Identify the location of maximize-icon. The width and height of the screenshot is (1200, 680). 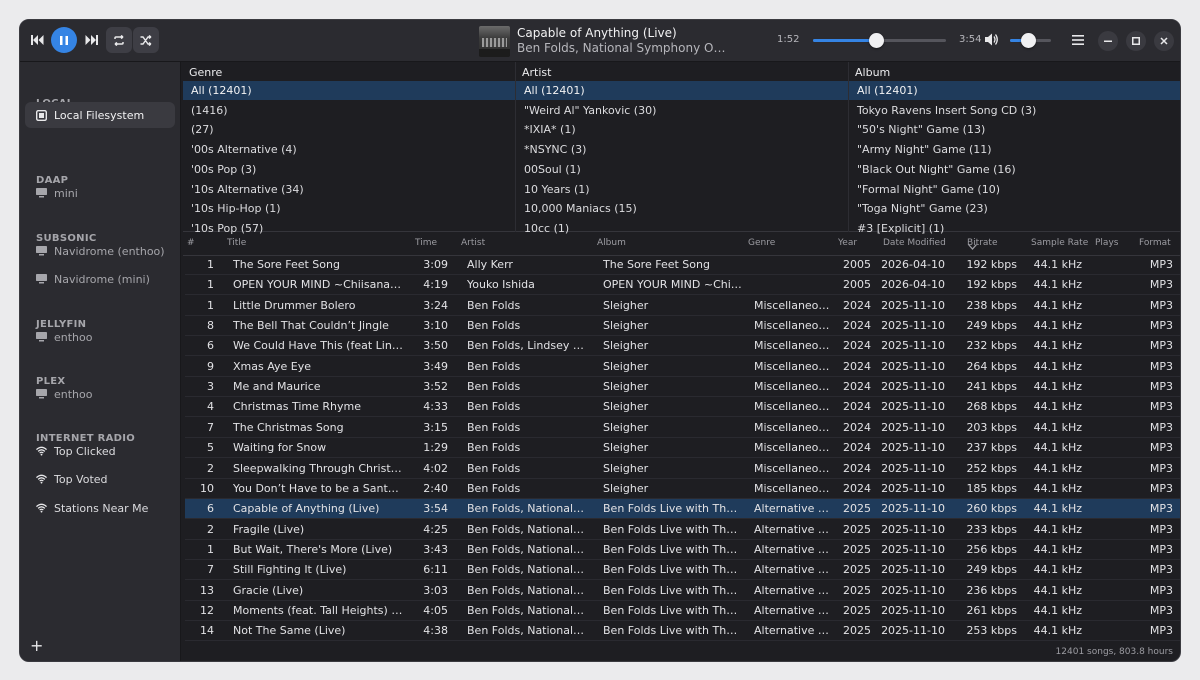
(1136, 41).